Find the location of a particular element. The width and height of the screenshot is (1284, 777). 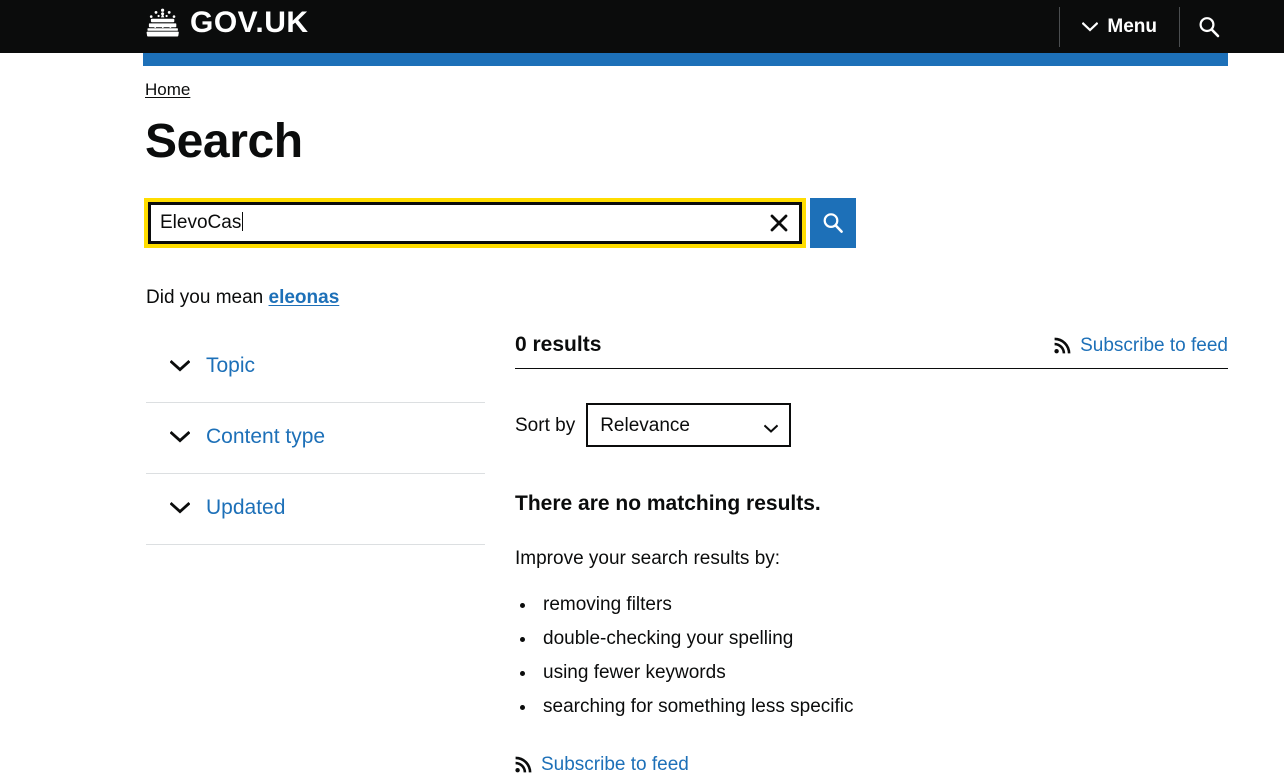

sort-by-label: Sort by is located at coordinates (545, 425).